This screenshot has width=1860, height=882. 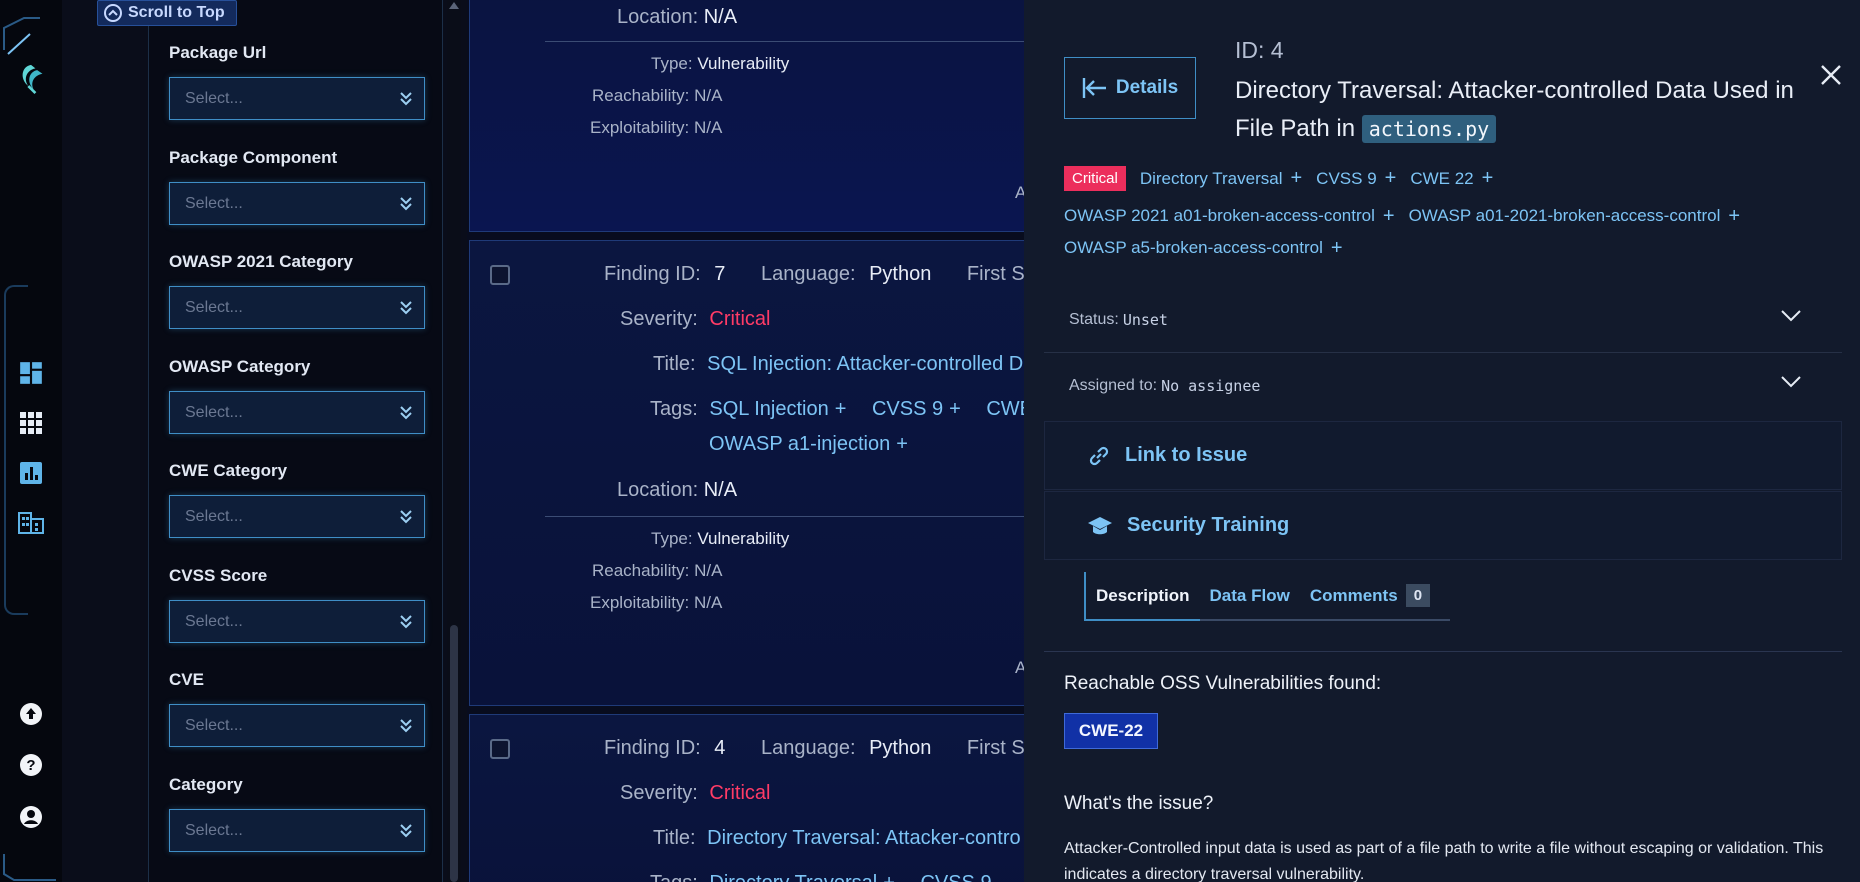 What do you see at coordinates (167, 13) in the screenshot?
I see `scroll-to-top-button: Scroll to Top` at bounding box center [167, 13].